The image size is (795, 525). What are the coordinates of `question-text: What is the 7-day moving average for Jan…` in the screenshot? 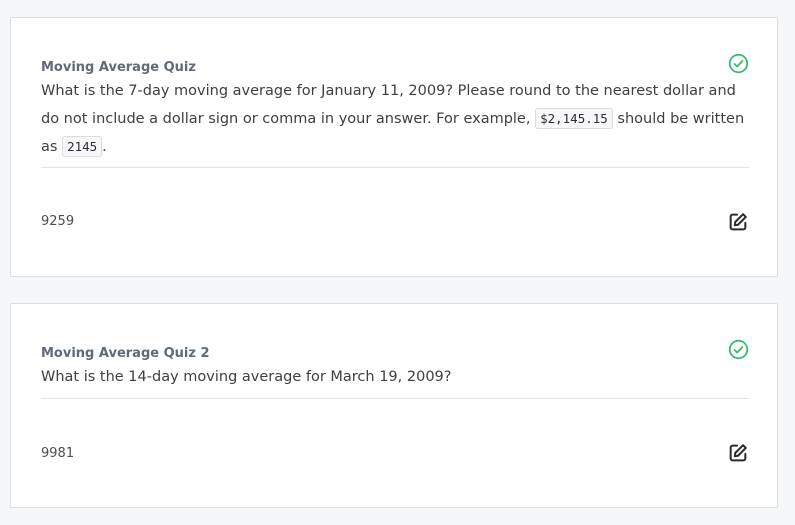 It's located at (396, 119).